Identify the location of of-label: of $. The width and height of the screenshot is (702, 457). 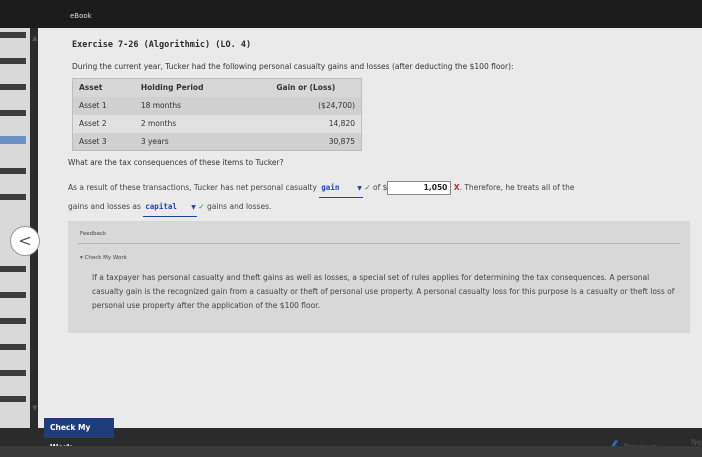
(380, 187).